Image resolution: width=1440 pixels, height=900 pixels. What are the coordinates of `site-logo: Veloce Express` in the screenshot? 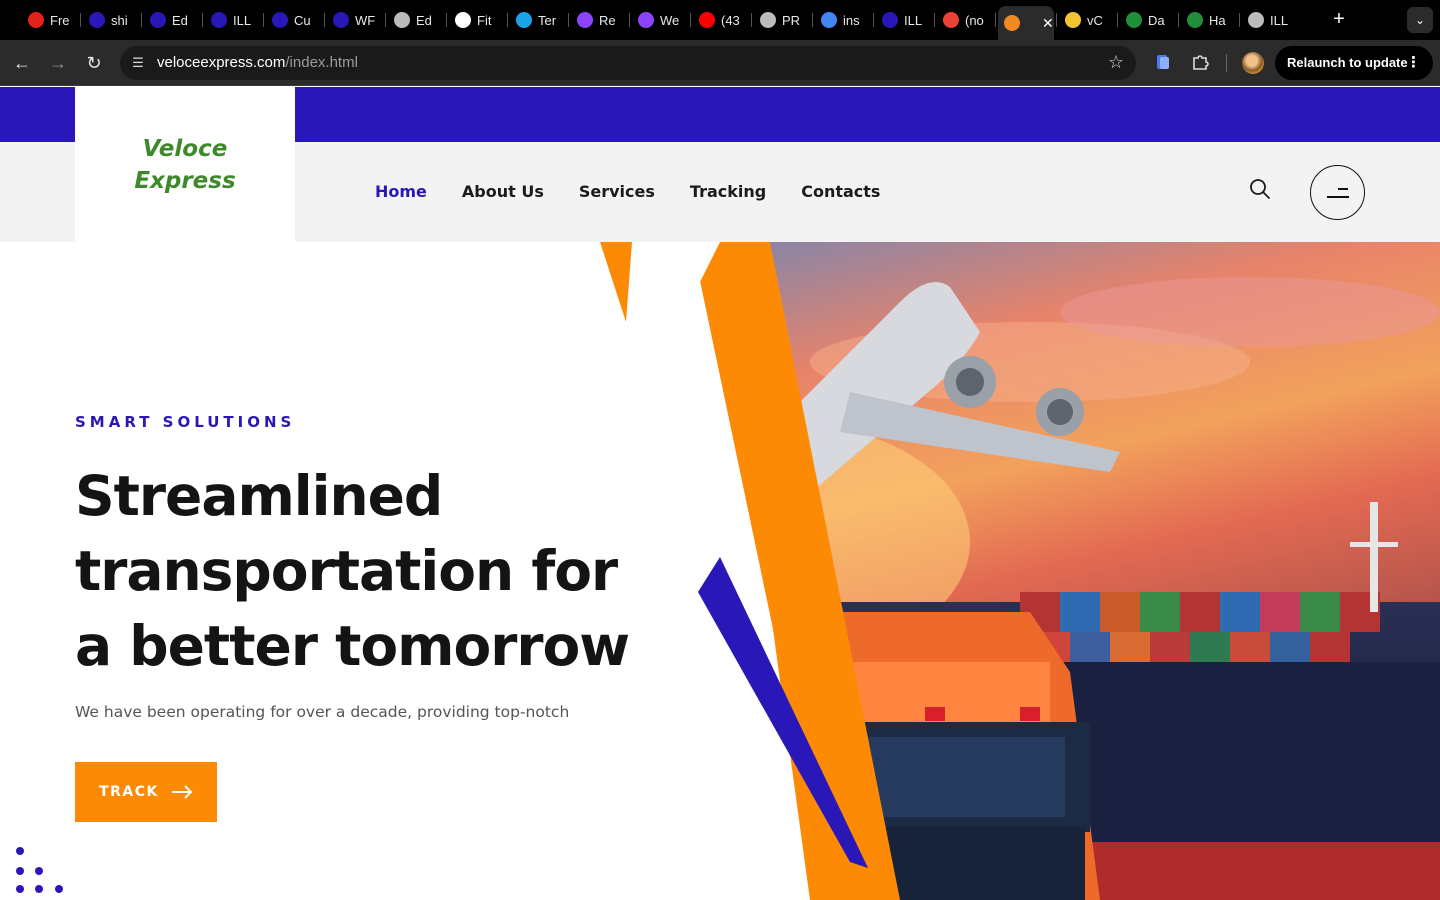 It's located at (185, 164).